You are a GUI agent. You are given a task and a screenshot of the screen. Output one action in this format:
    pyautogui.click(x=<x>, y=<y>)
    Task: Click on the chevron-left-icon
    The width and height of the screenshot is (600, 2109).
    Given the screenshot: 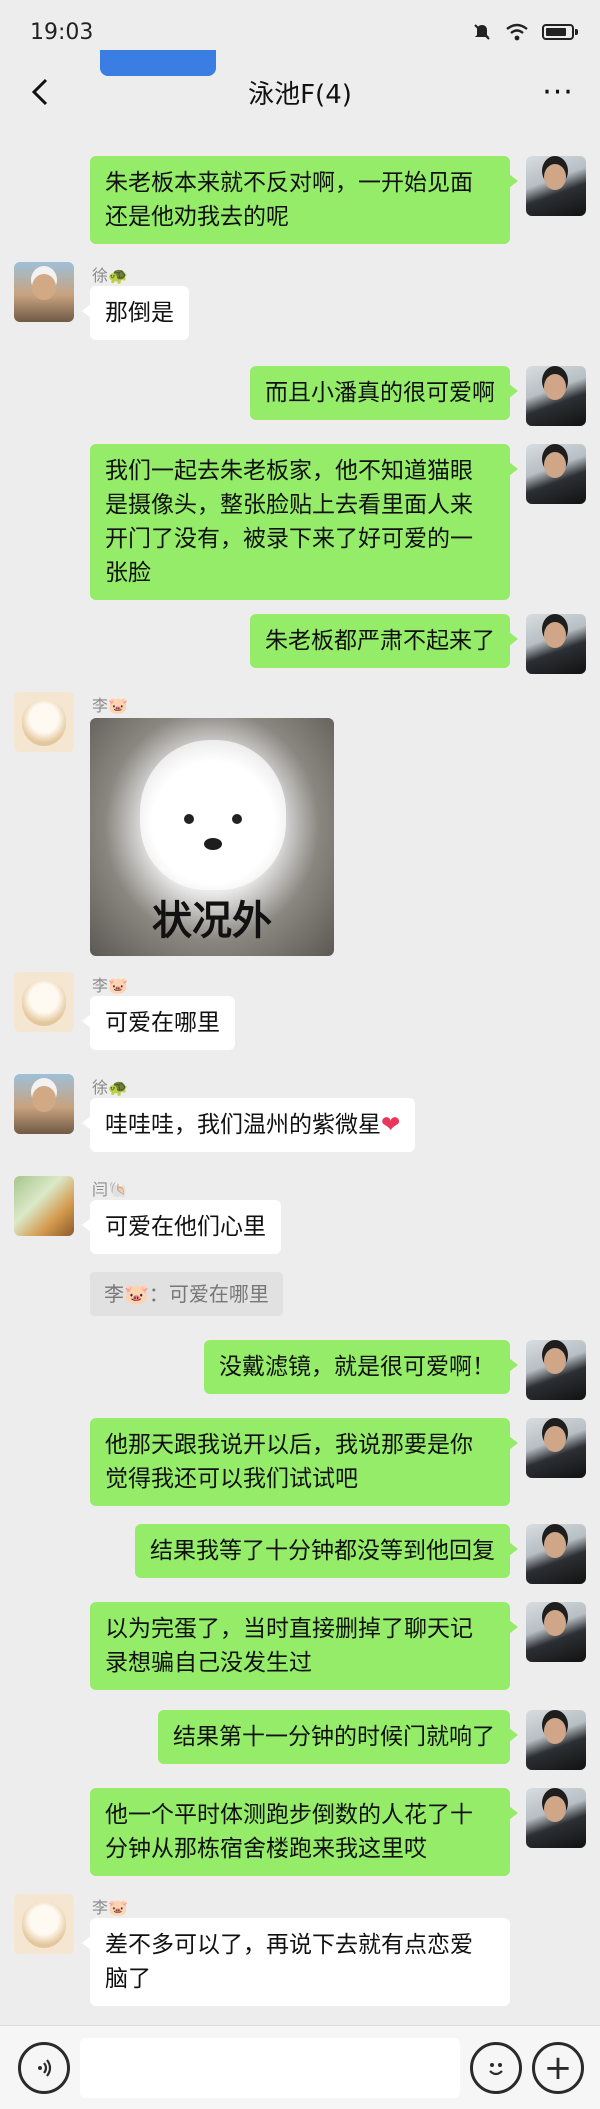 What is the action you would take?
    pyautogui.click(x=39, y=92)
    